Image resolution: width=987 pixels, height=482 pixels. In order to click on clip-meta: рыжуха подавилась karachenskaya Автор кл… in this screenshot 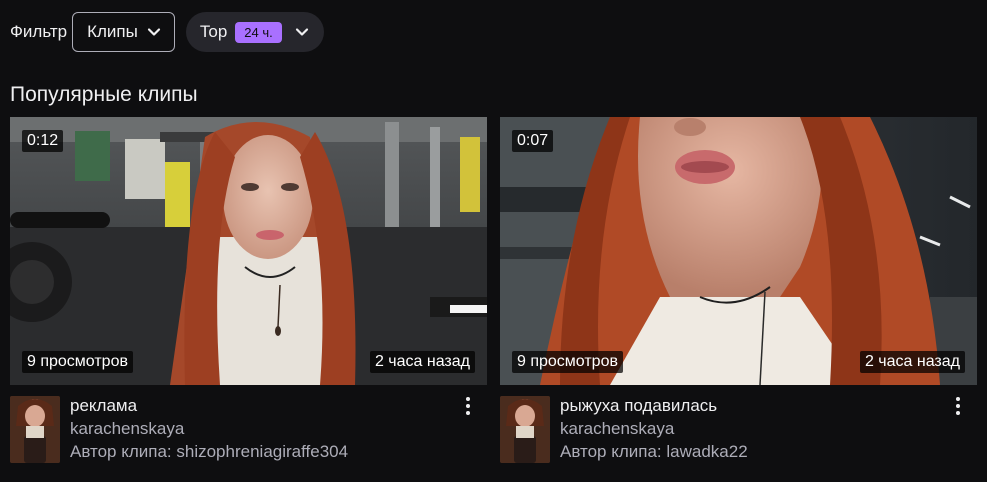, I will do `click(738, 436)`.